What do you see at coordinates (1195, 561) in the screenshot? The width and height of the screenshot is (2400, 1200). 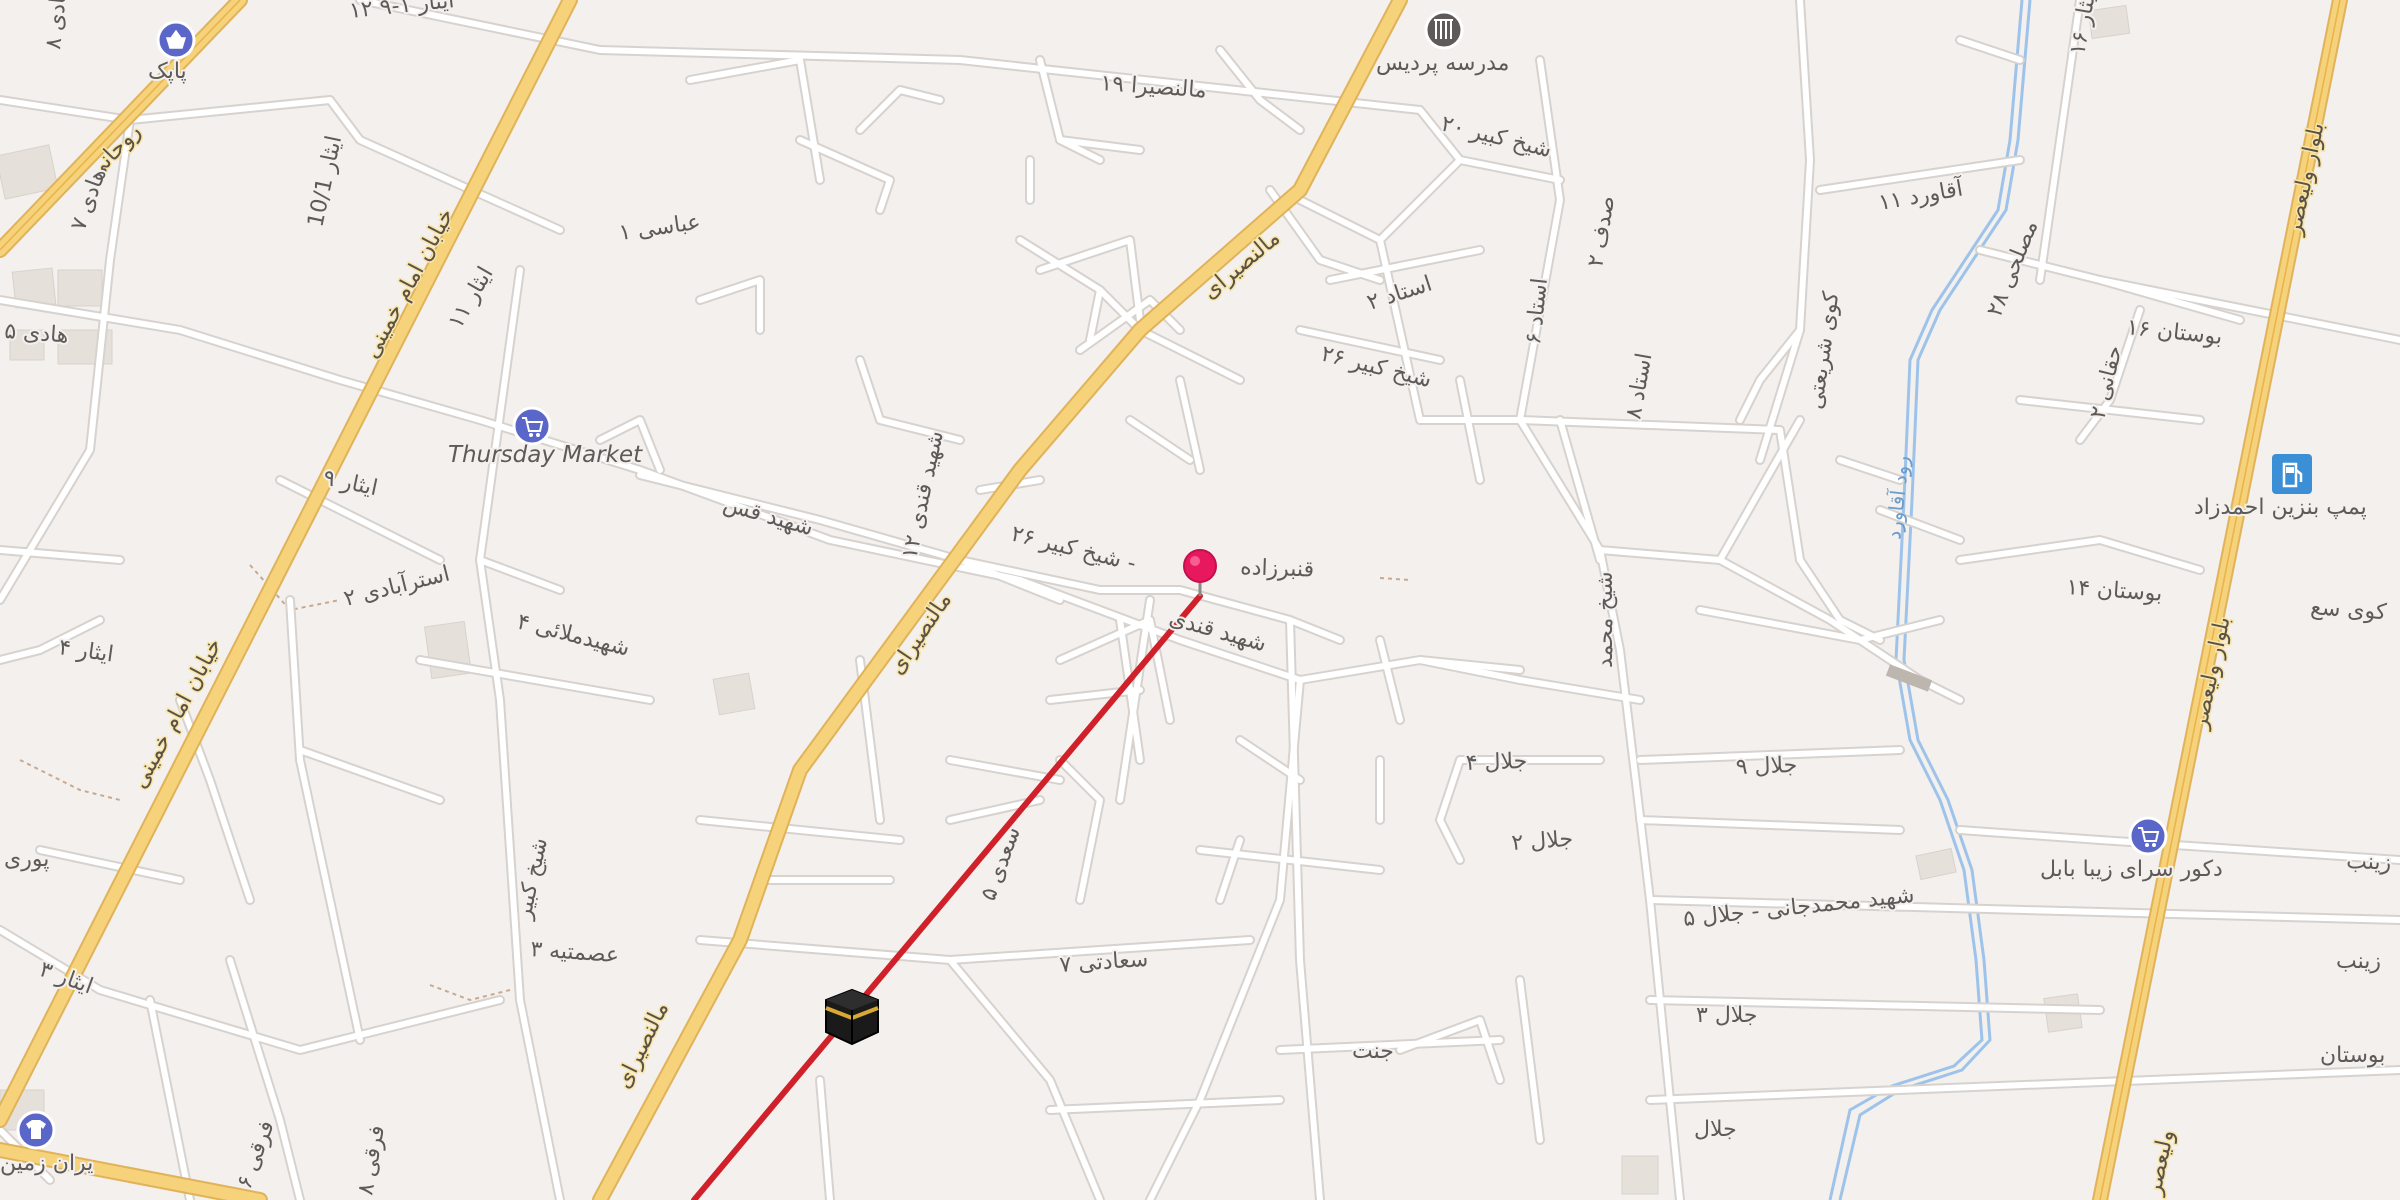 I see `pin-highlight` at bounding box center [1195, 561].